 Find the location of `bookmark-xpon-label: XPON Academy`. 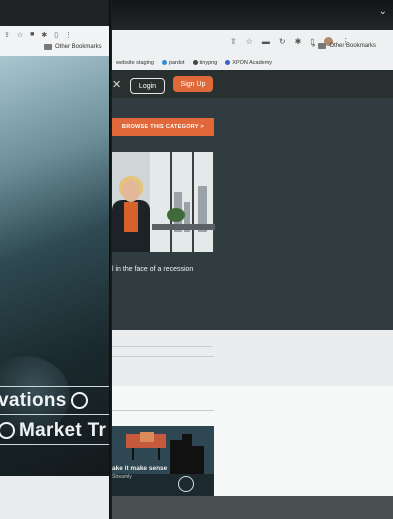

bookmark-xpon-label: XPON Academy is located at coordinates (252, 63).